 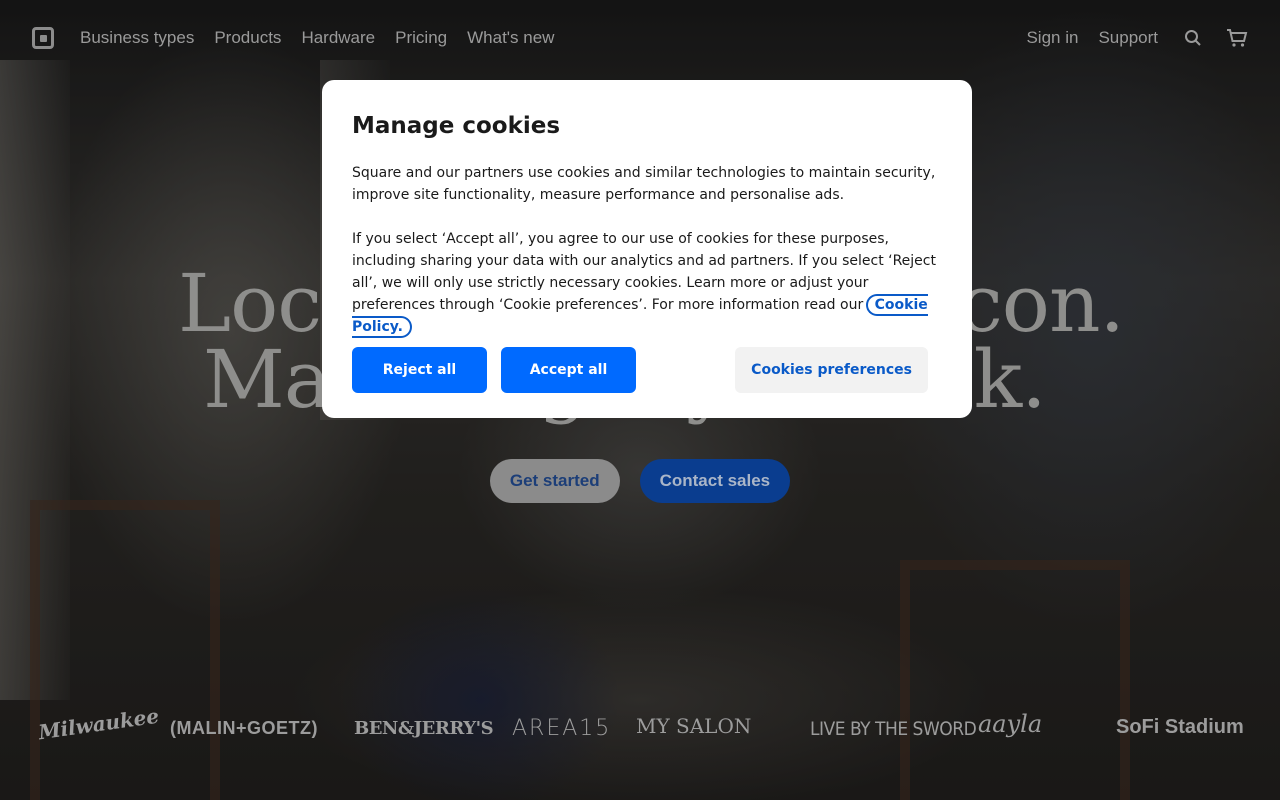 I want to click on contact-sales-button: Contact sales, so click(x=715, y=481).